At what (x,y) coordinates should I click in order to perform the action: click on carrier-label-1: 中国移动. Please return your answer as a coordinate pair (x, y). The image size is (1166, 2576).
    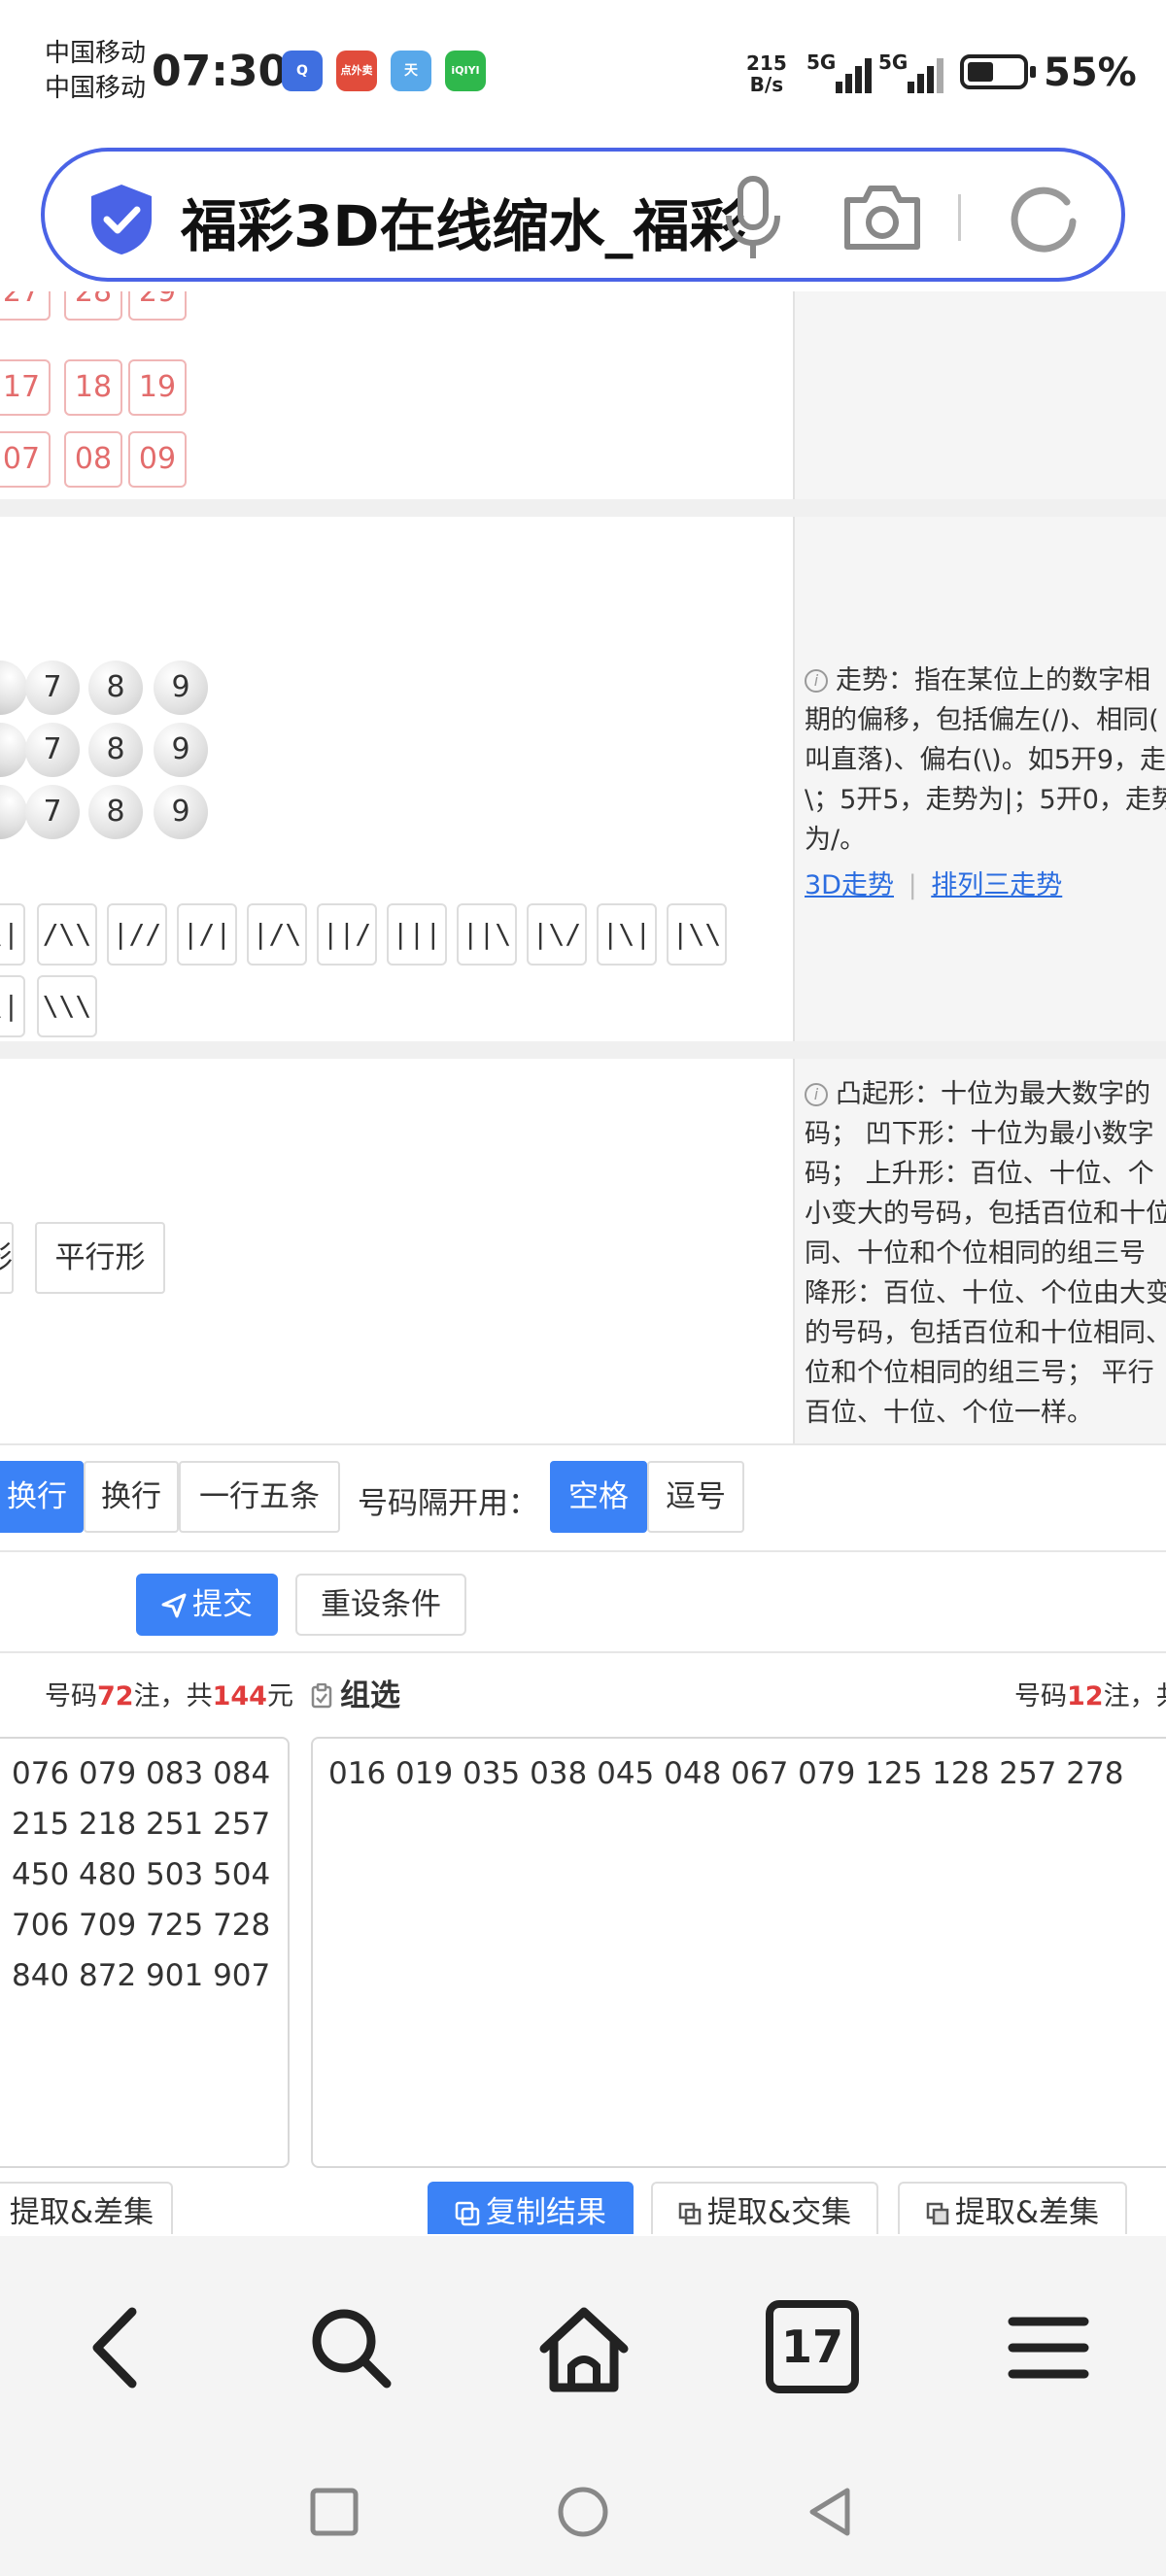
    Looking at the image, I should click on (96, 53).